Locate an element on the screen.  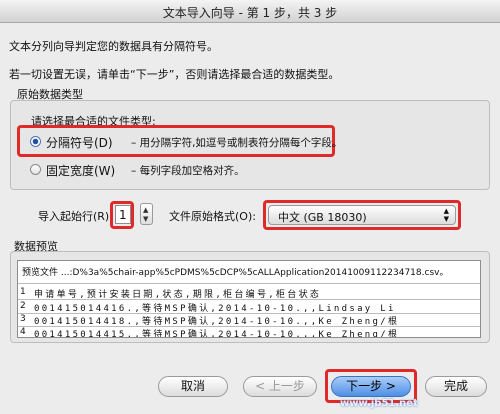
fixed-width-label: 固定宽度(W) is located at coordinates (80, 170).